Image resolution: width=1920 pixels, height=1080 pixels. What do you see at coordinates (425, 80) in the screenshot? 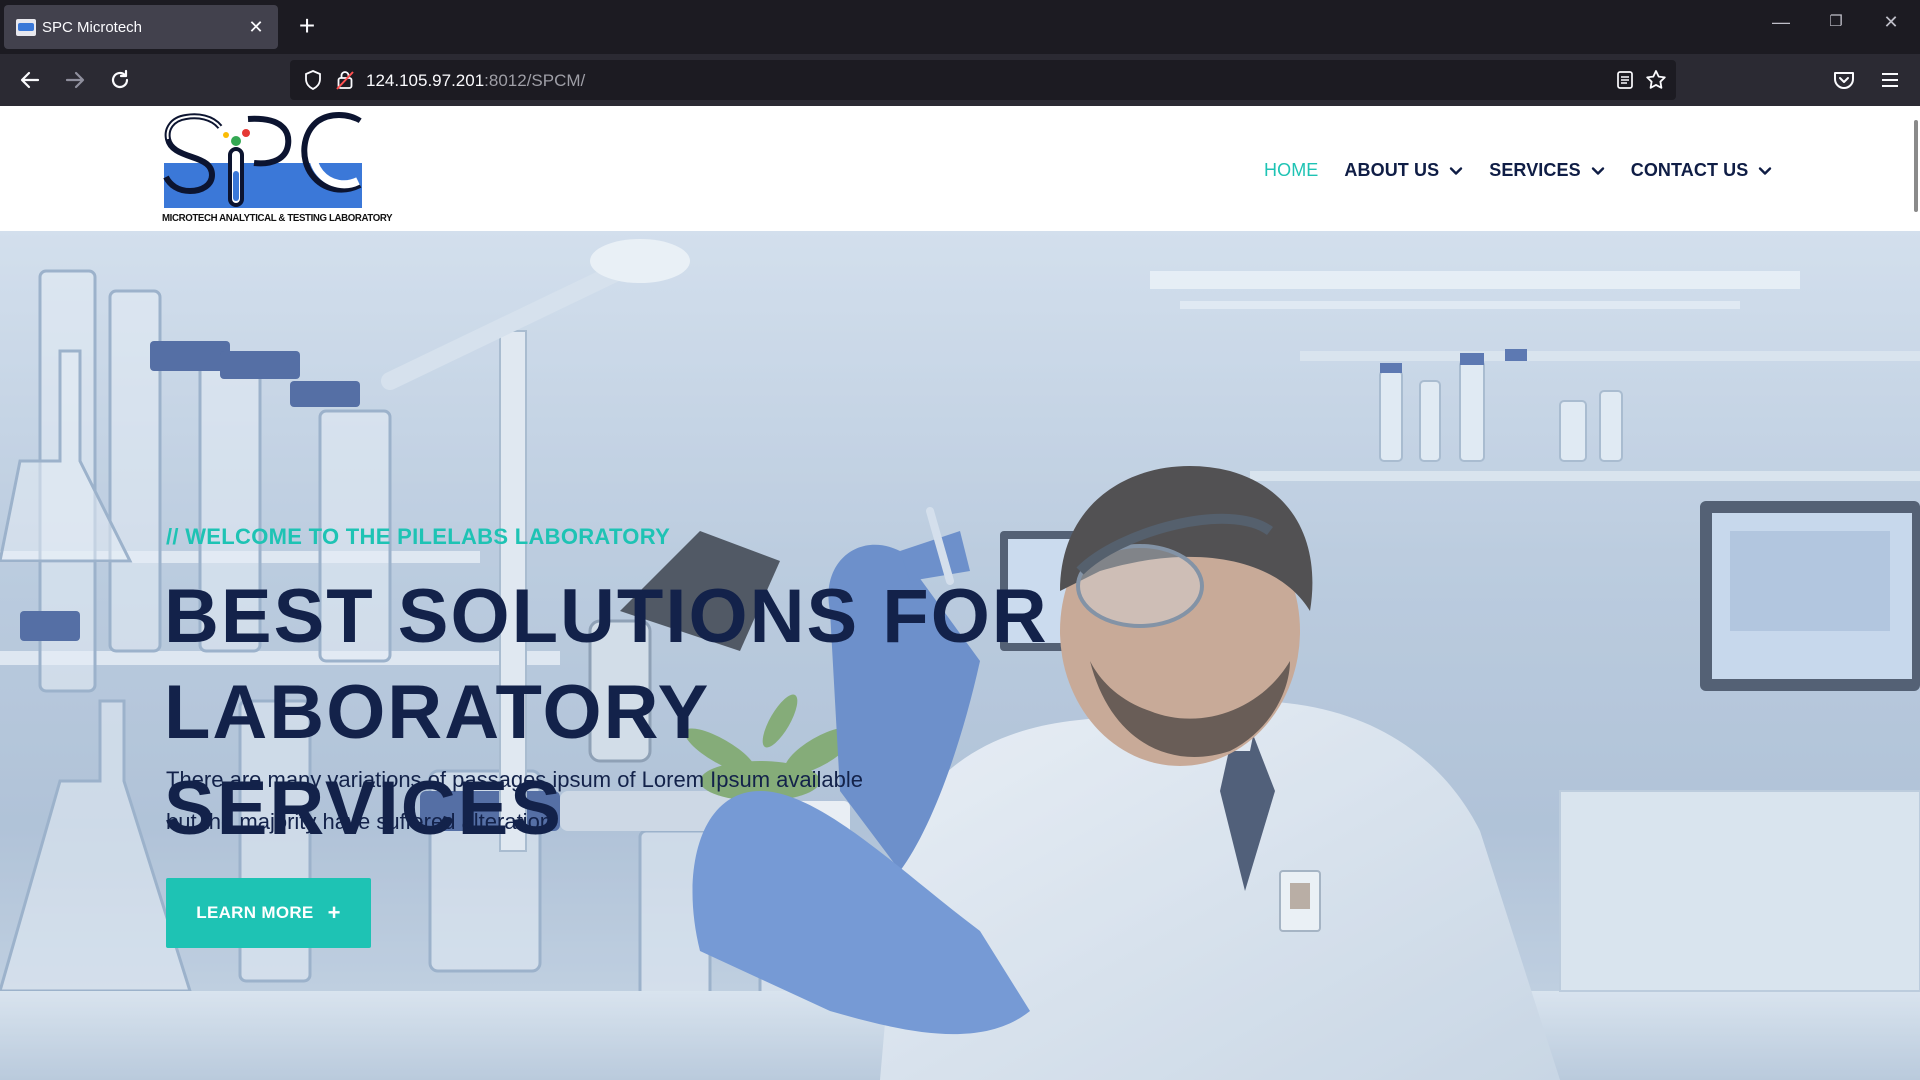
I see `url-host: 124.105.97.201` at bounding box center [425, 80].